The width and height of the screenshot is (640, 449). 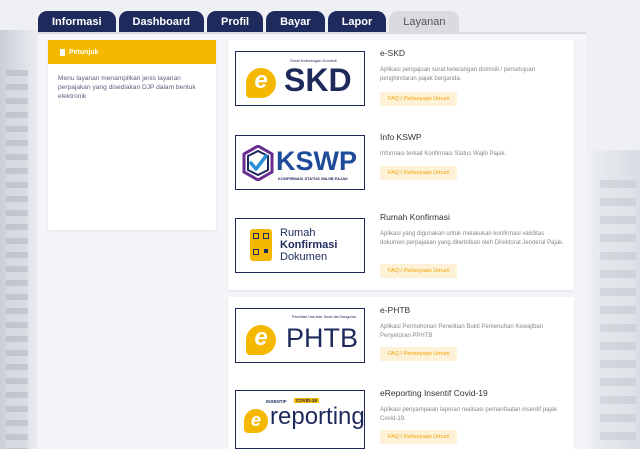 What do you see at coordinates (235, 22) in the screenshot?
I see `tab-profil: Profil` at bounding box center [235, 22].